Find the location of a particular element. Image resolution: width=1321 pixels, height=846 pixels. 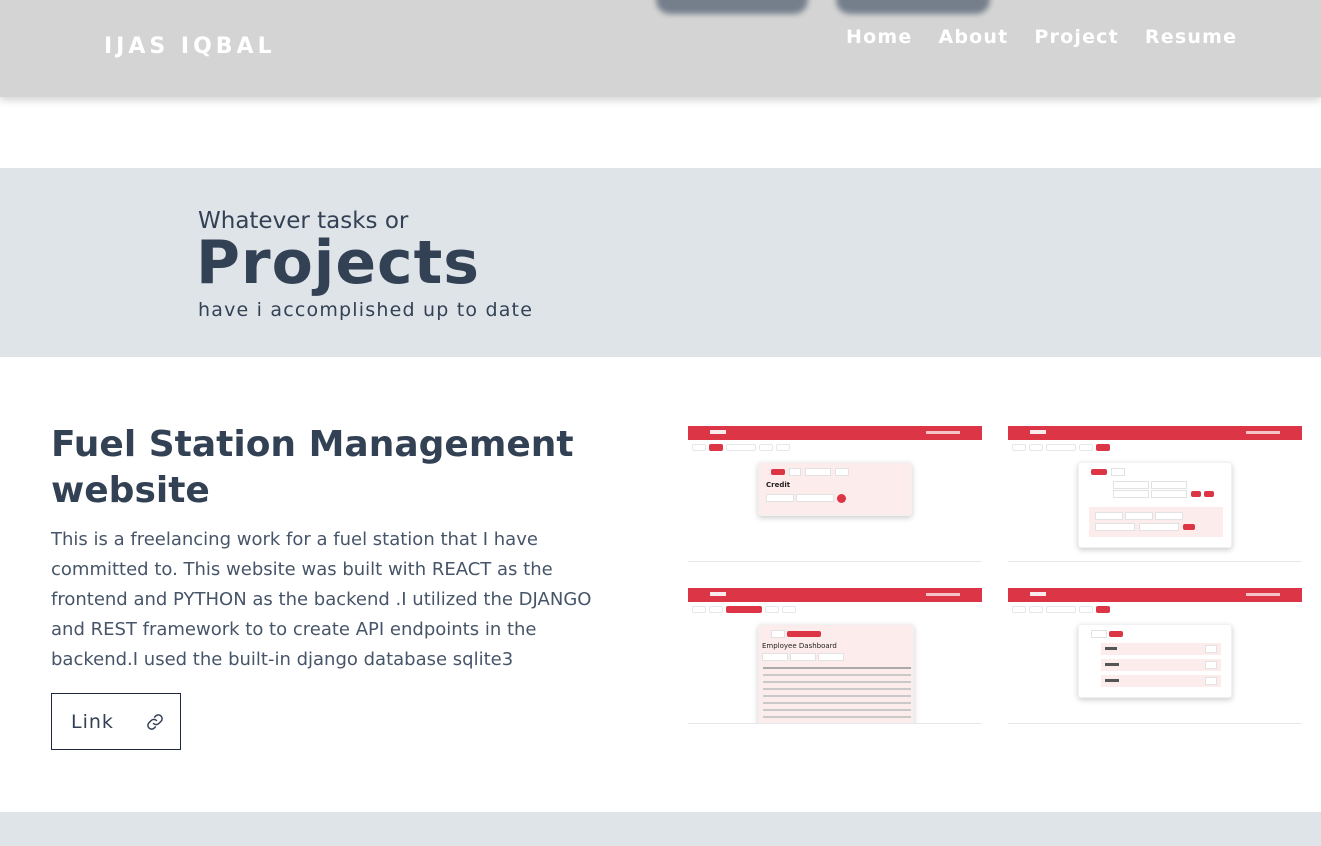

next-section-band is located at coordinates (660, 829).